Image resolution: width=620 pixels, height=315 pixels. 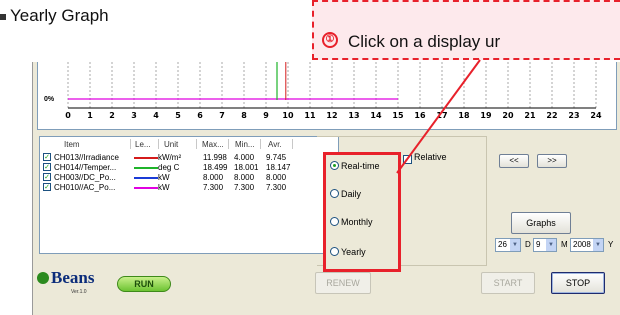 I want to click on callout-pointer, so click(x=438, y=116).